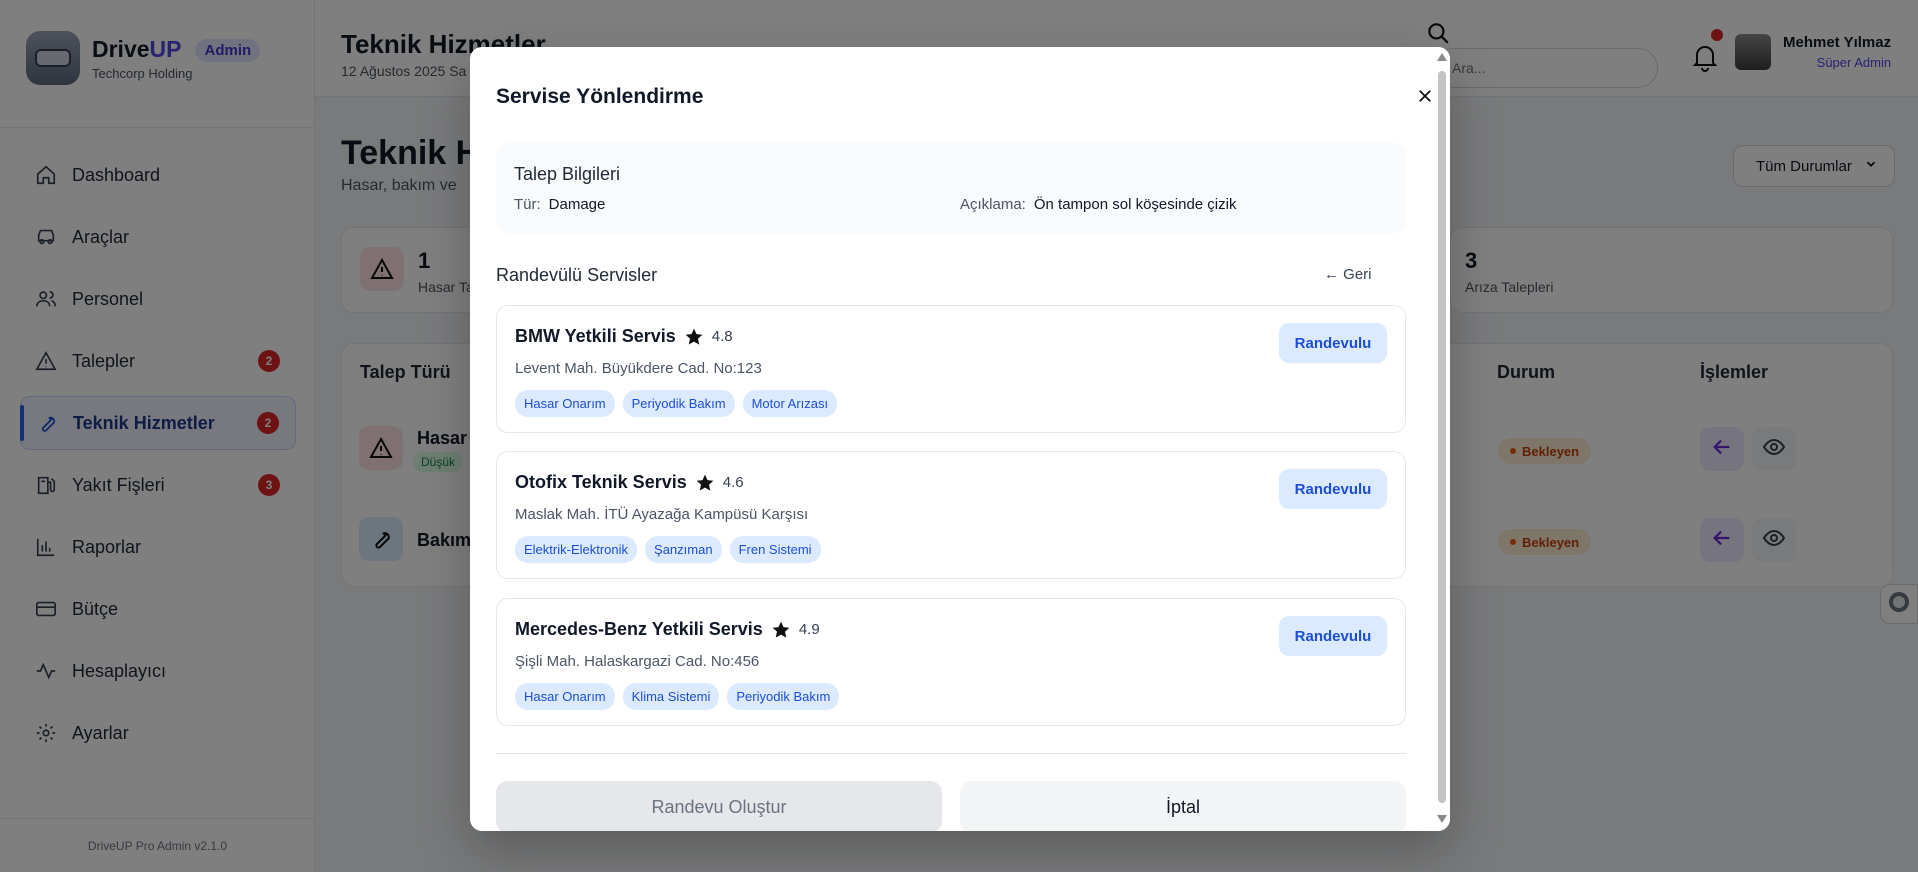  Describe the element at coordinates (790, 403) in the screenshot. I see `service-tag: Motor Arızası` at that location.